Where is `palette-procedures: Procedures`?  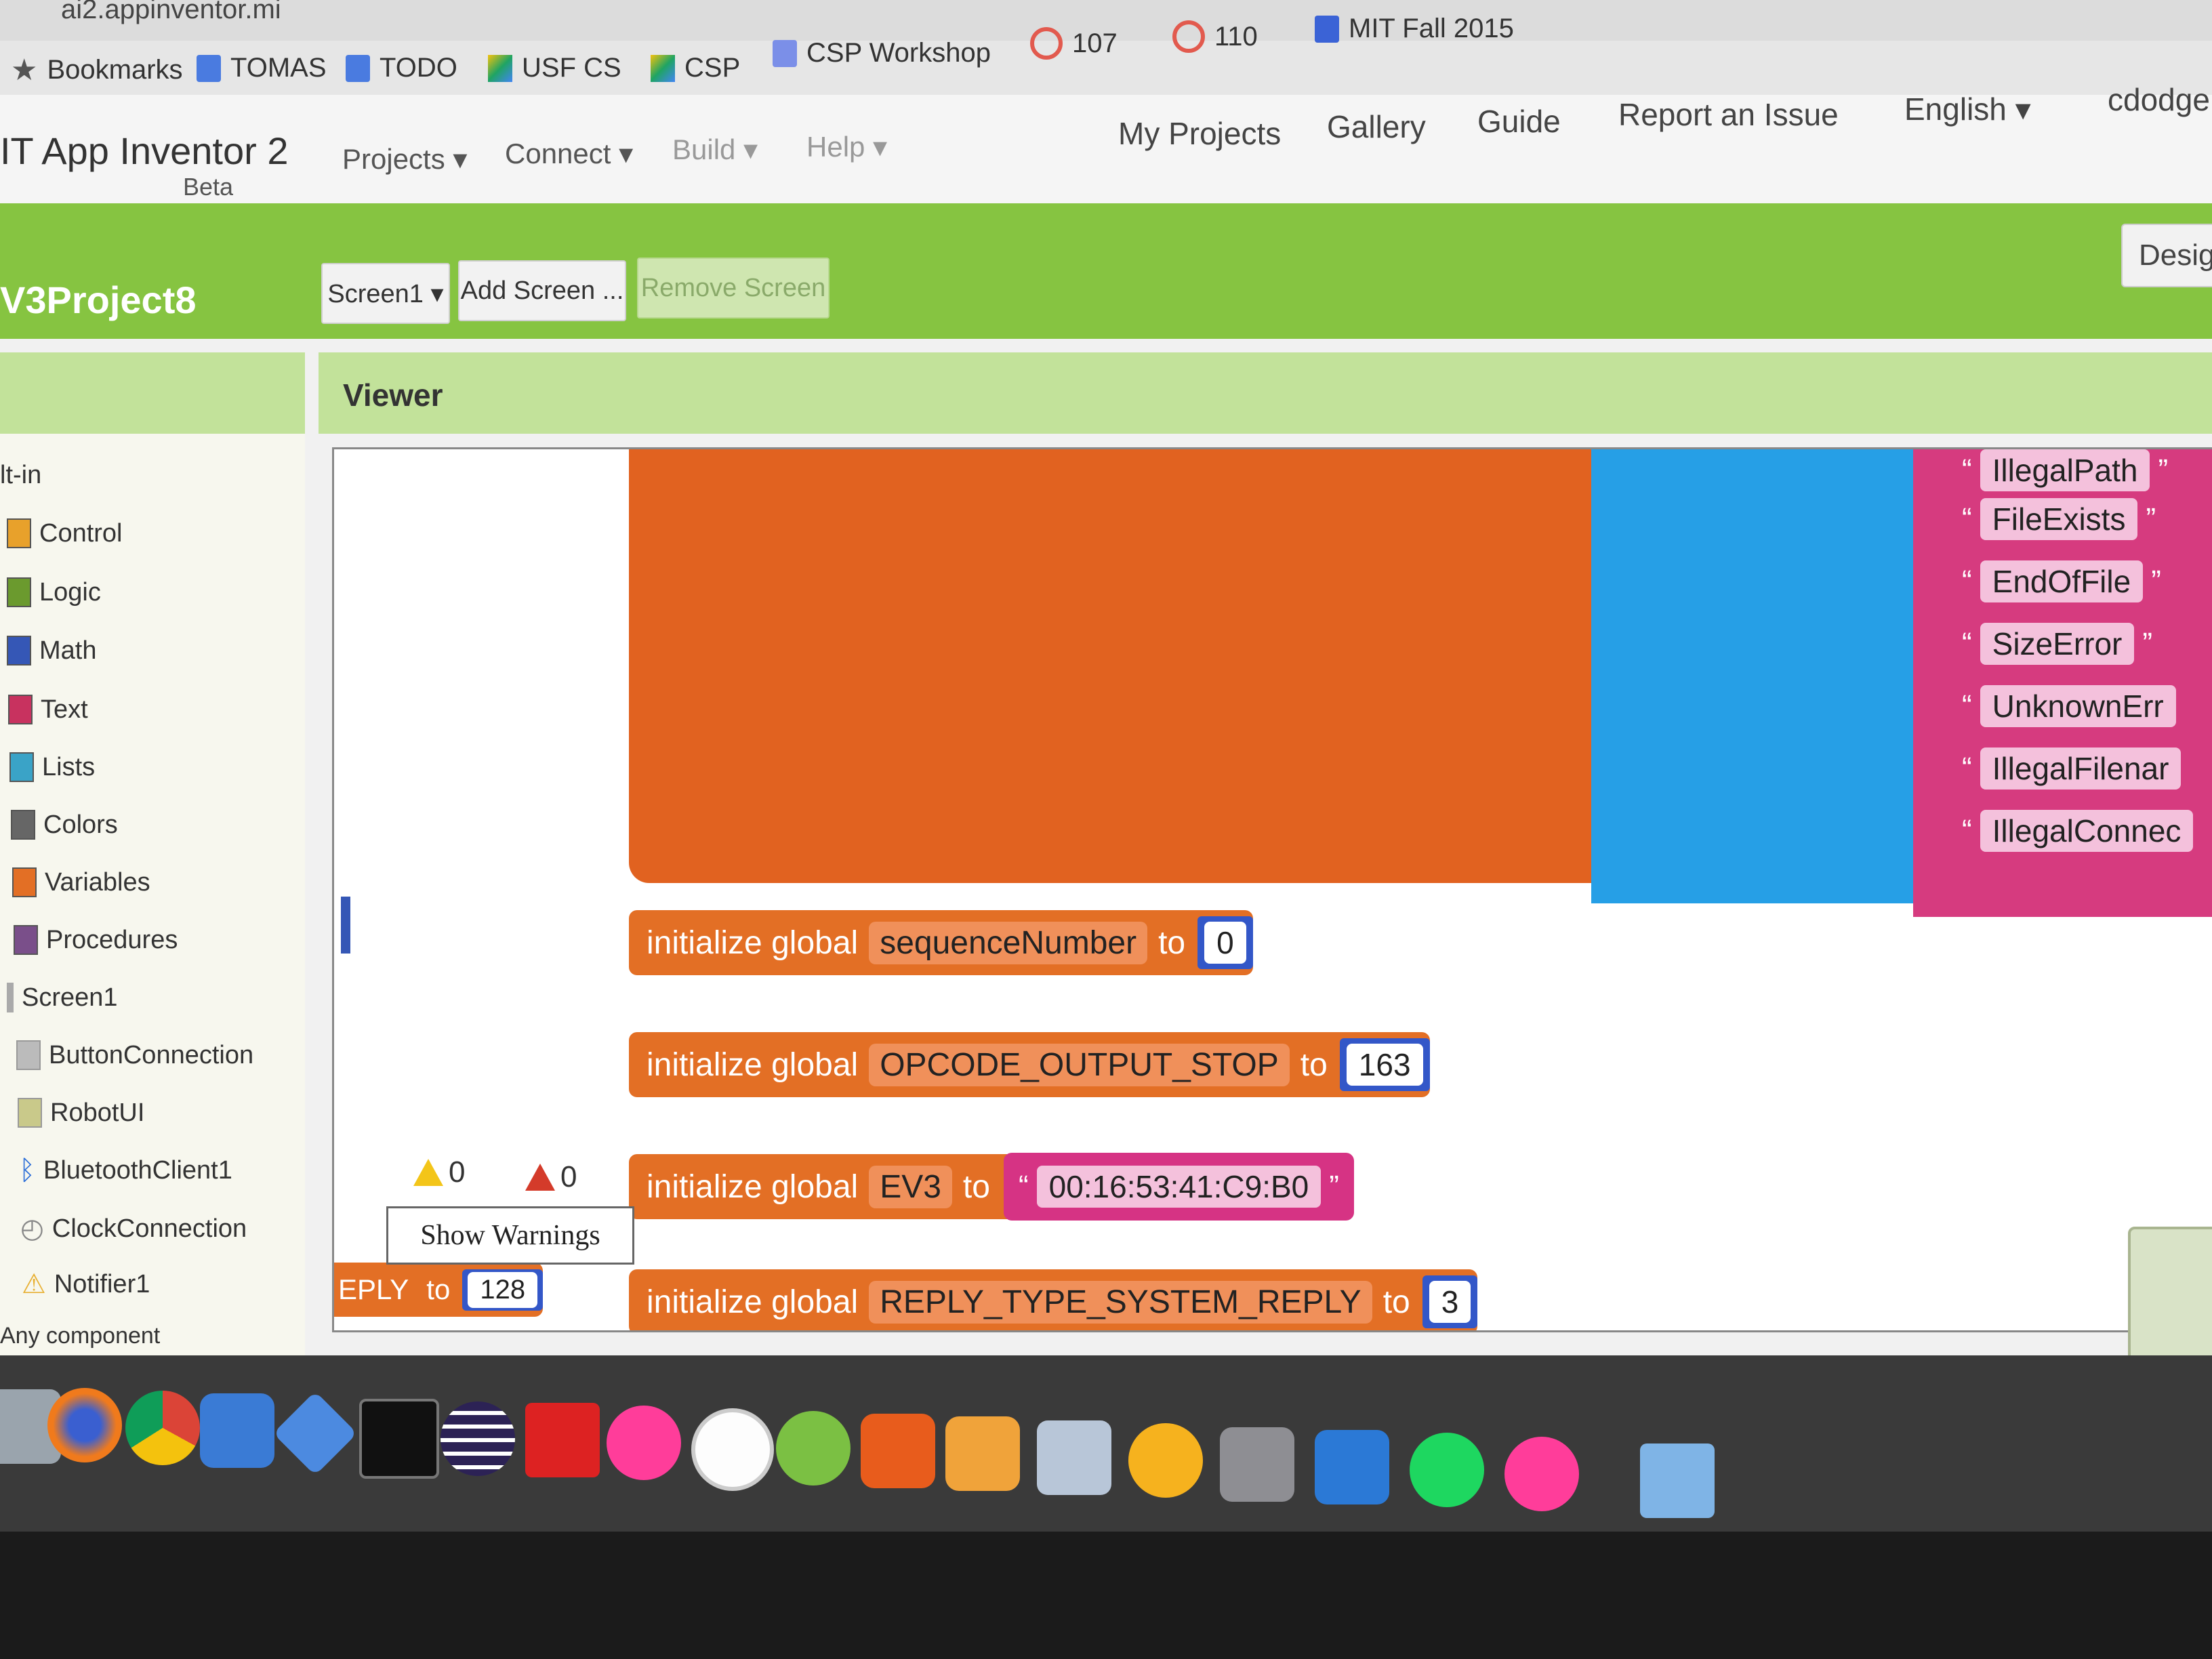 palette-procedures: Procedures is located at coordinates (96, 940).